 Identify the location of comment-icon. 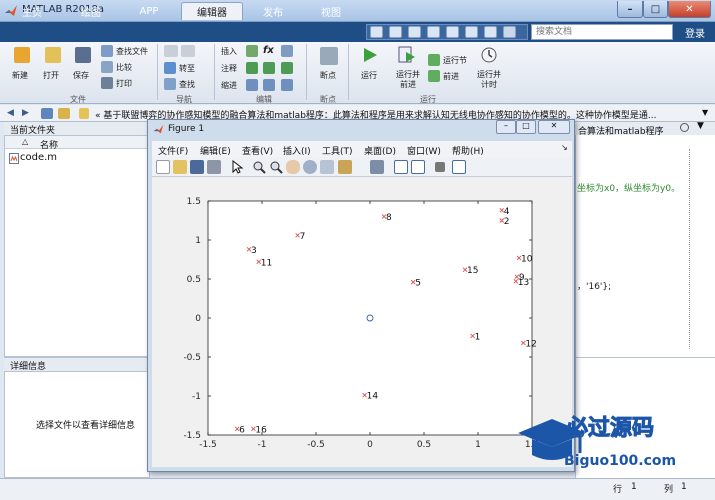
(252, 68).